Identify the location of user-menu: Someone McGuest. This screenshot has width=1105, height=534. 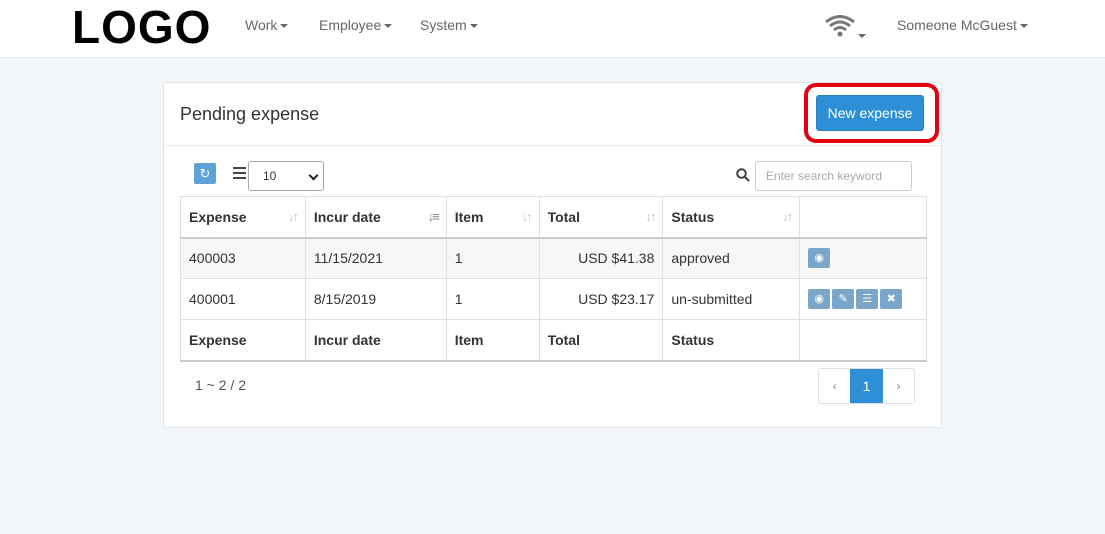
(962, 25).